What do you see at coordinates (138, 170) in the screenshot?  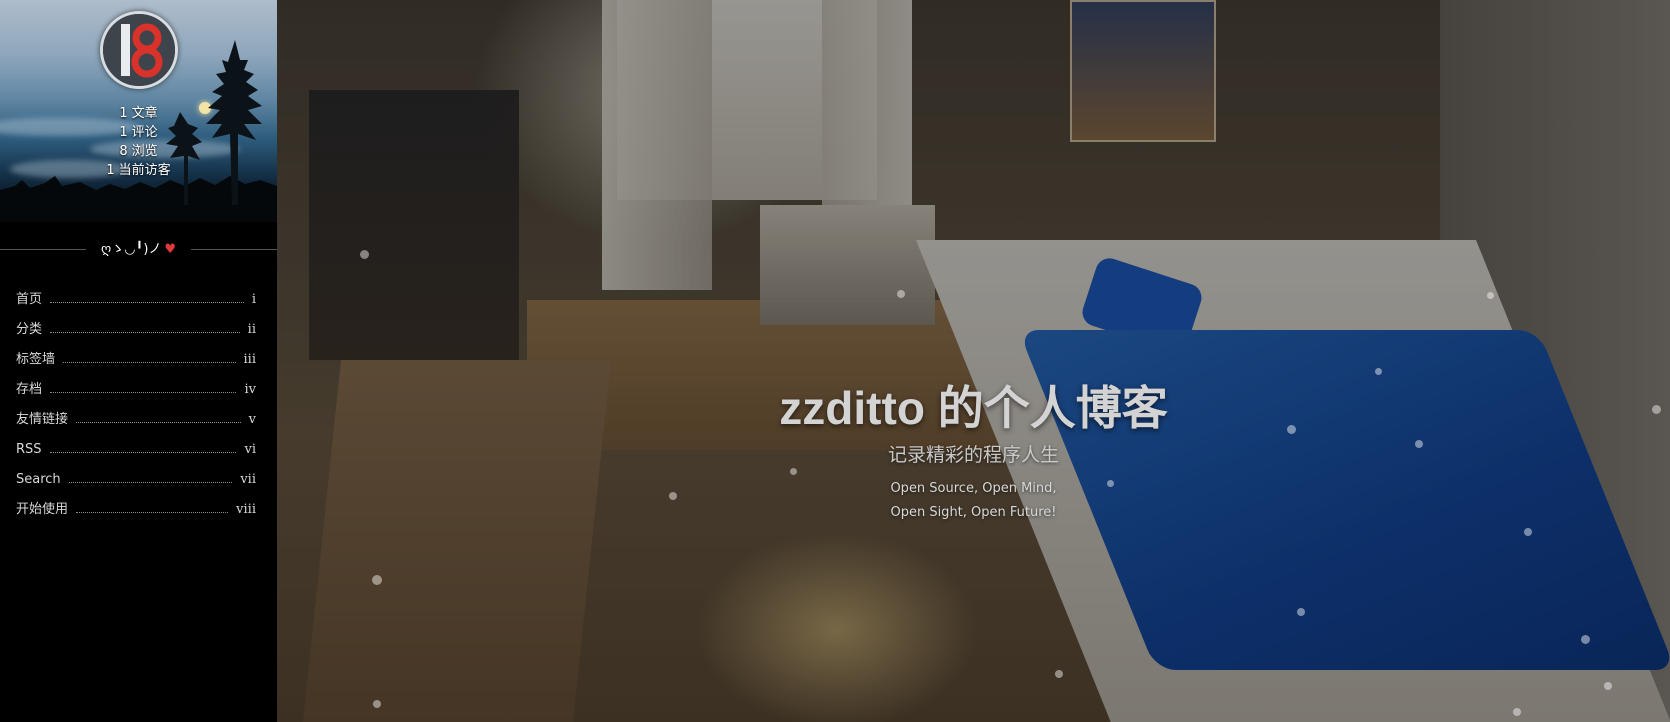 I see `stat-visitors: 1 当前访客` at bounding box center [138, 170].